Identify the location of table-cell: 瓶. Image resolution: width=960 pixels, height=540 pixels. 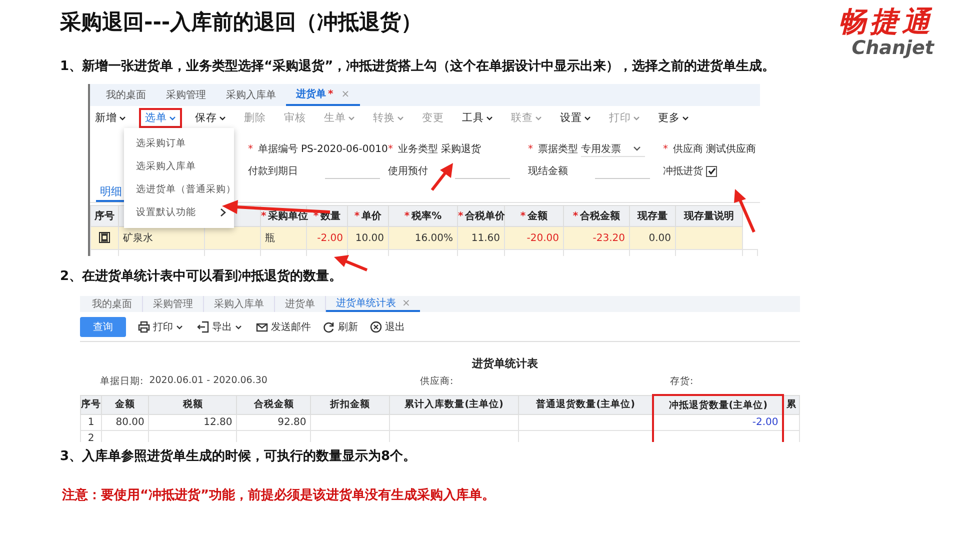
(270, 238).